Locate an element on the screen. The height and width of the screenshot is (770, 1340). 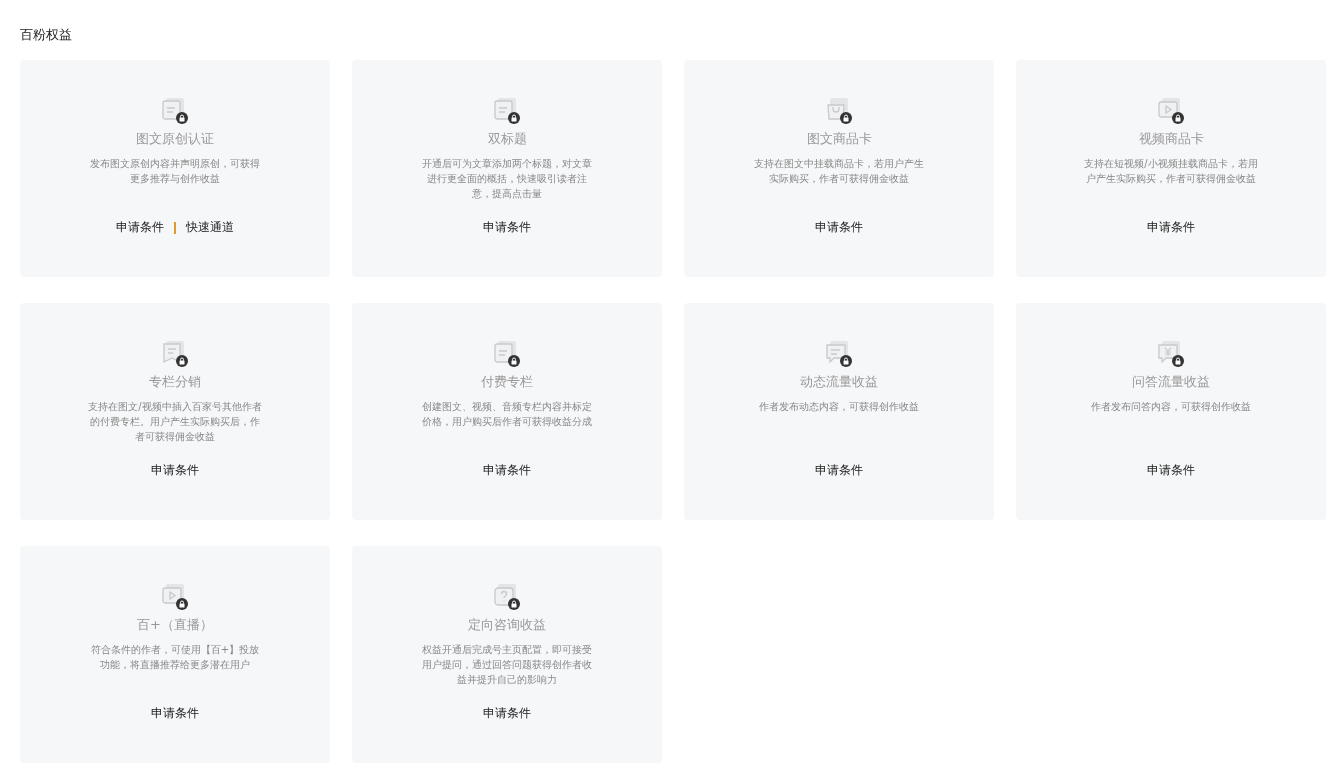
card-title: 专栏分销 is located at coordinates (175, 382).